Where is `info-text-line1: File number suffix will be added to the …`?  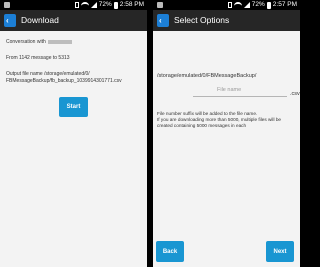
info-text-line1: File number suffix will be added to the … is located at coordinates (207, 113).